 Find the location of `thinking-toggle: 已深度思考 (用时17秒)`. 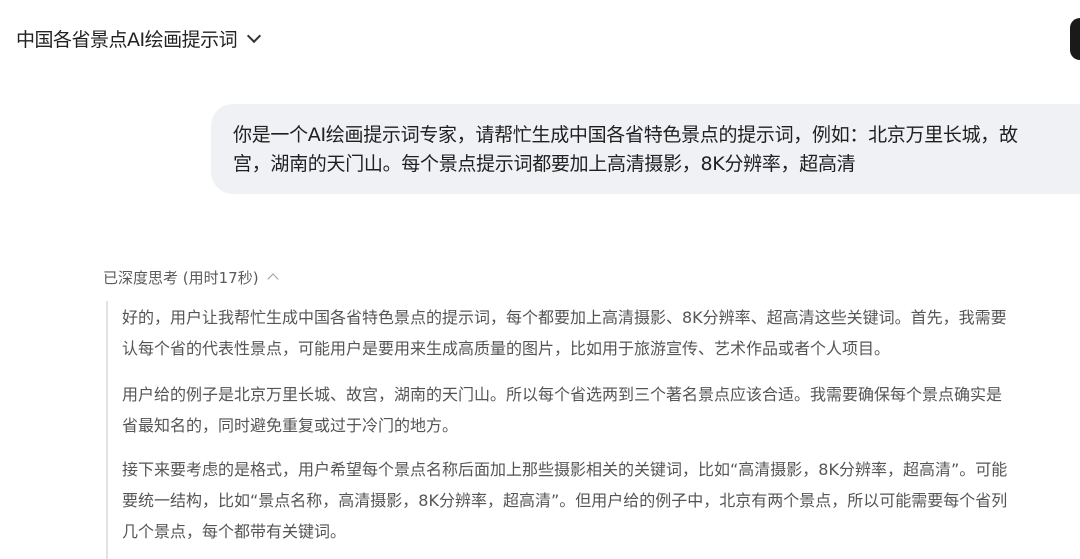

thinking-toggle: 已深度思考 (用时17秒) is located at coordinates (191, 277).